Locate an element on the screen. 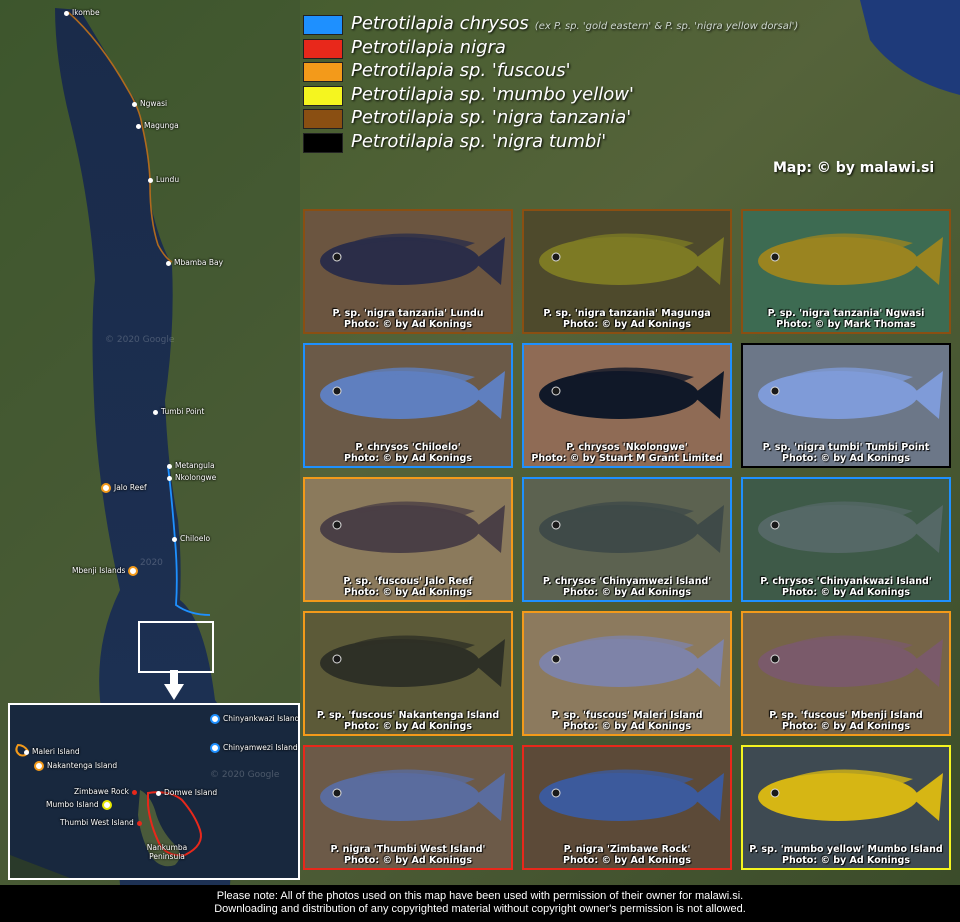  location-nankumba-peninsula: Nankumba Peninsula is located at coordinates (167, 852).